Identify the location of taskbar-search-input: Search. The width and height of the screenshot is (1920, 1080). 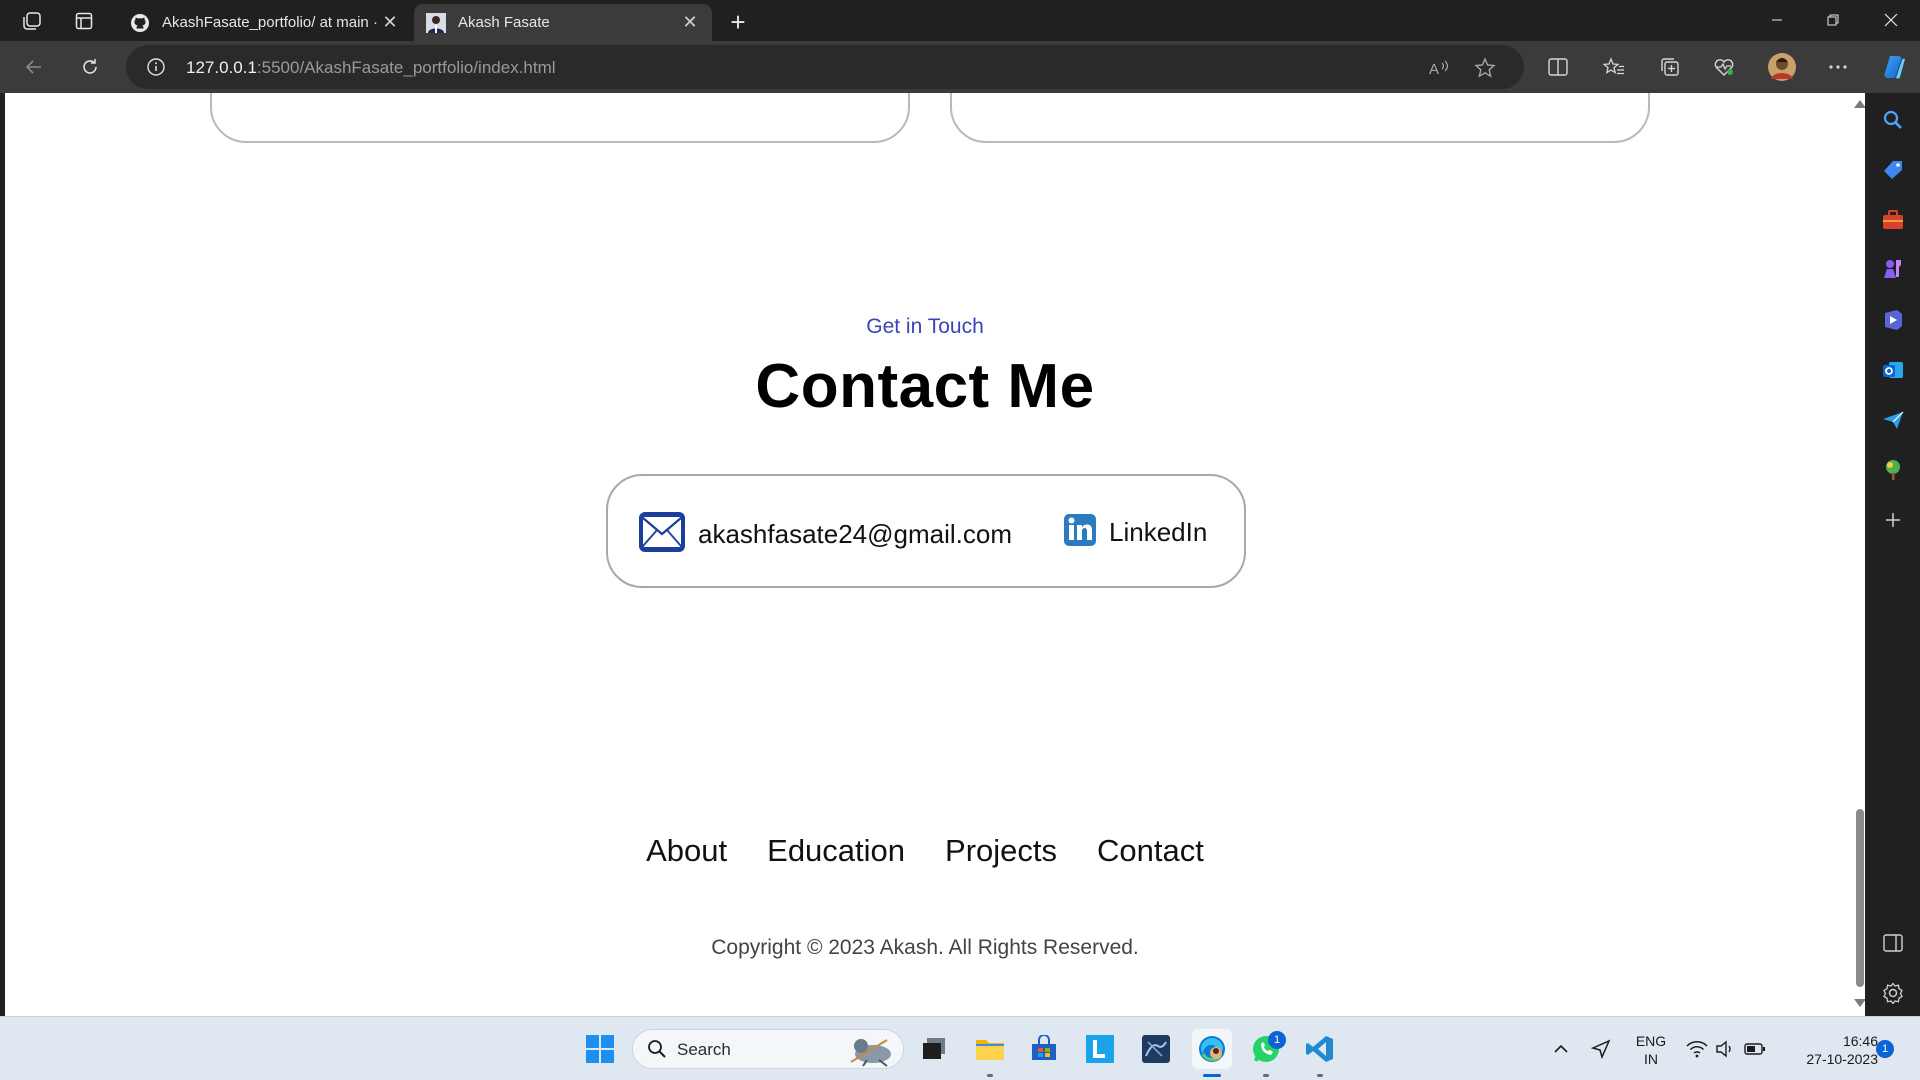
(768, 1049).